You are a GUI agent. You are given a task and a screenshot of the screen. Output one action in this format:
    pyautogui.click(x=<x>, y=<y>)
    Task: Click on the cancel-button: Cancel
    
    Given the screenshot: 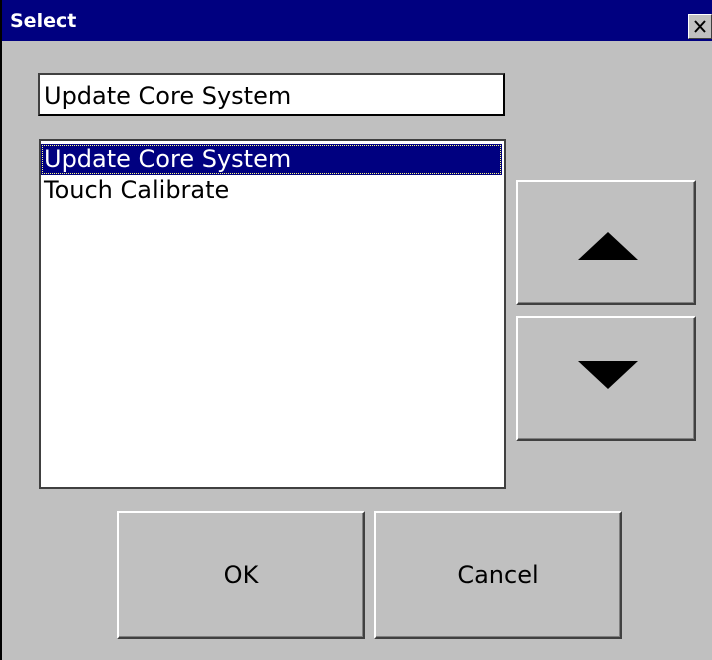 What is the action you would take?
    pyautogui.click(x=498, y=575)
    